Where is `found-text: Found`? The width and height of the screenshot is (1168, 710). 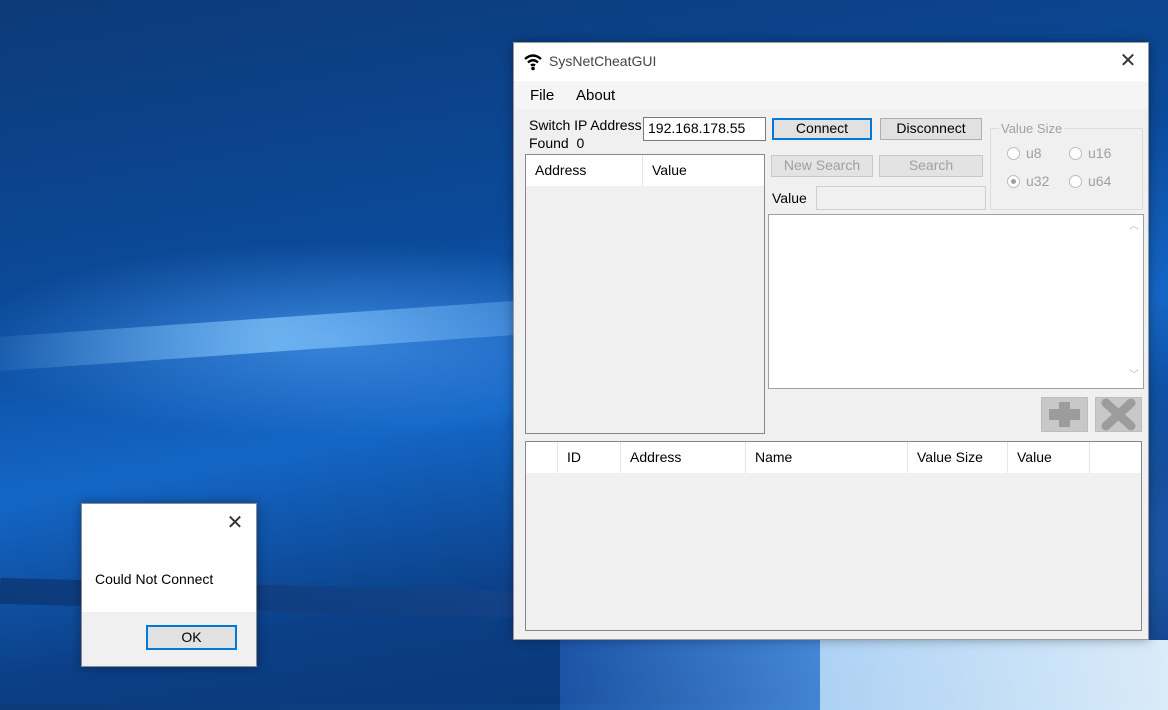 found-text: Found is located at coordinates (549, 143).